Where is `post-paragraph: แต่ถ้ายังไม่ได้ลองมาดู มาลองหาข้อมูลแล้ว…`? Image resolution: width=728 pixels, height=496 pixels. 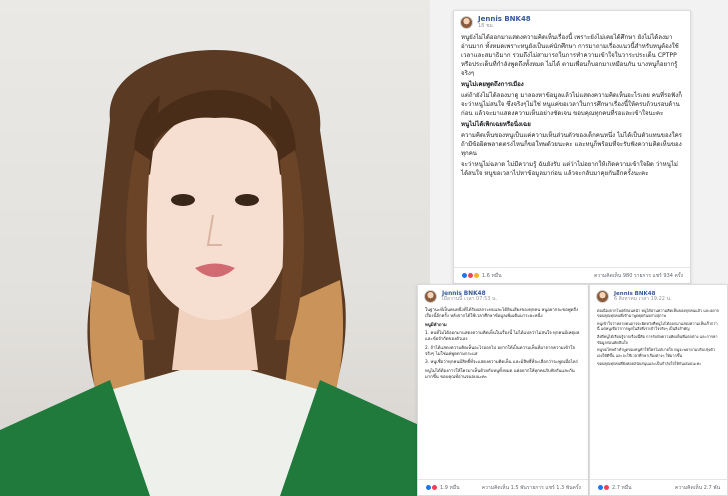
post-paragraph: แต่ถ้ายังไม่ได้ลองมาดู มาลองหาข้อมูลแล้ว… is located at coordinates (571, 104).